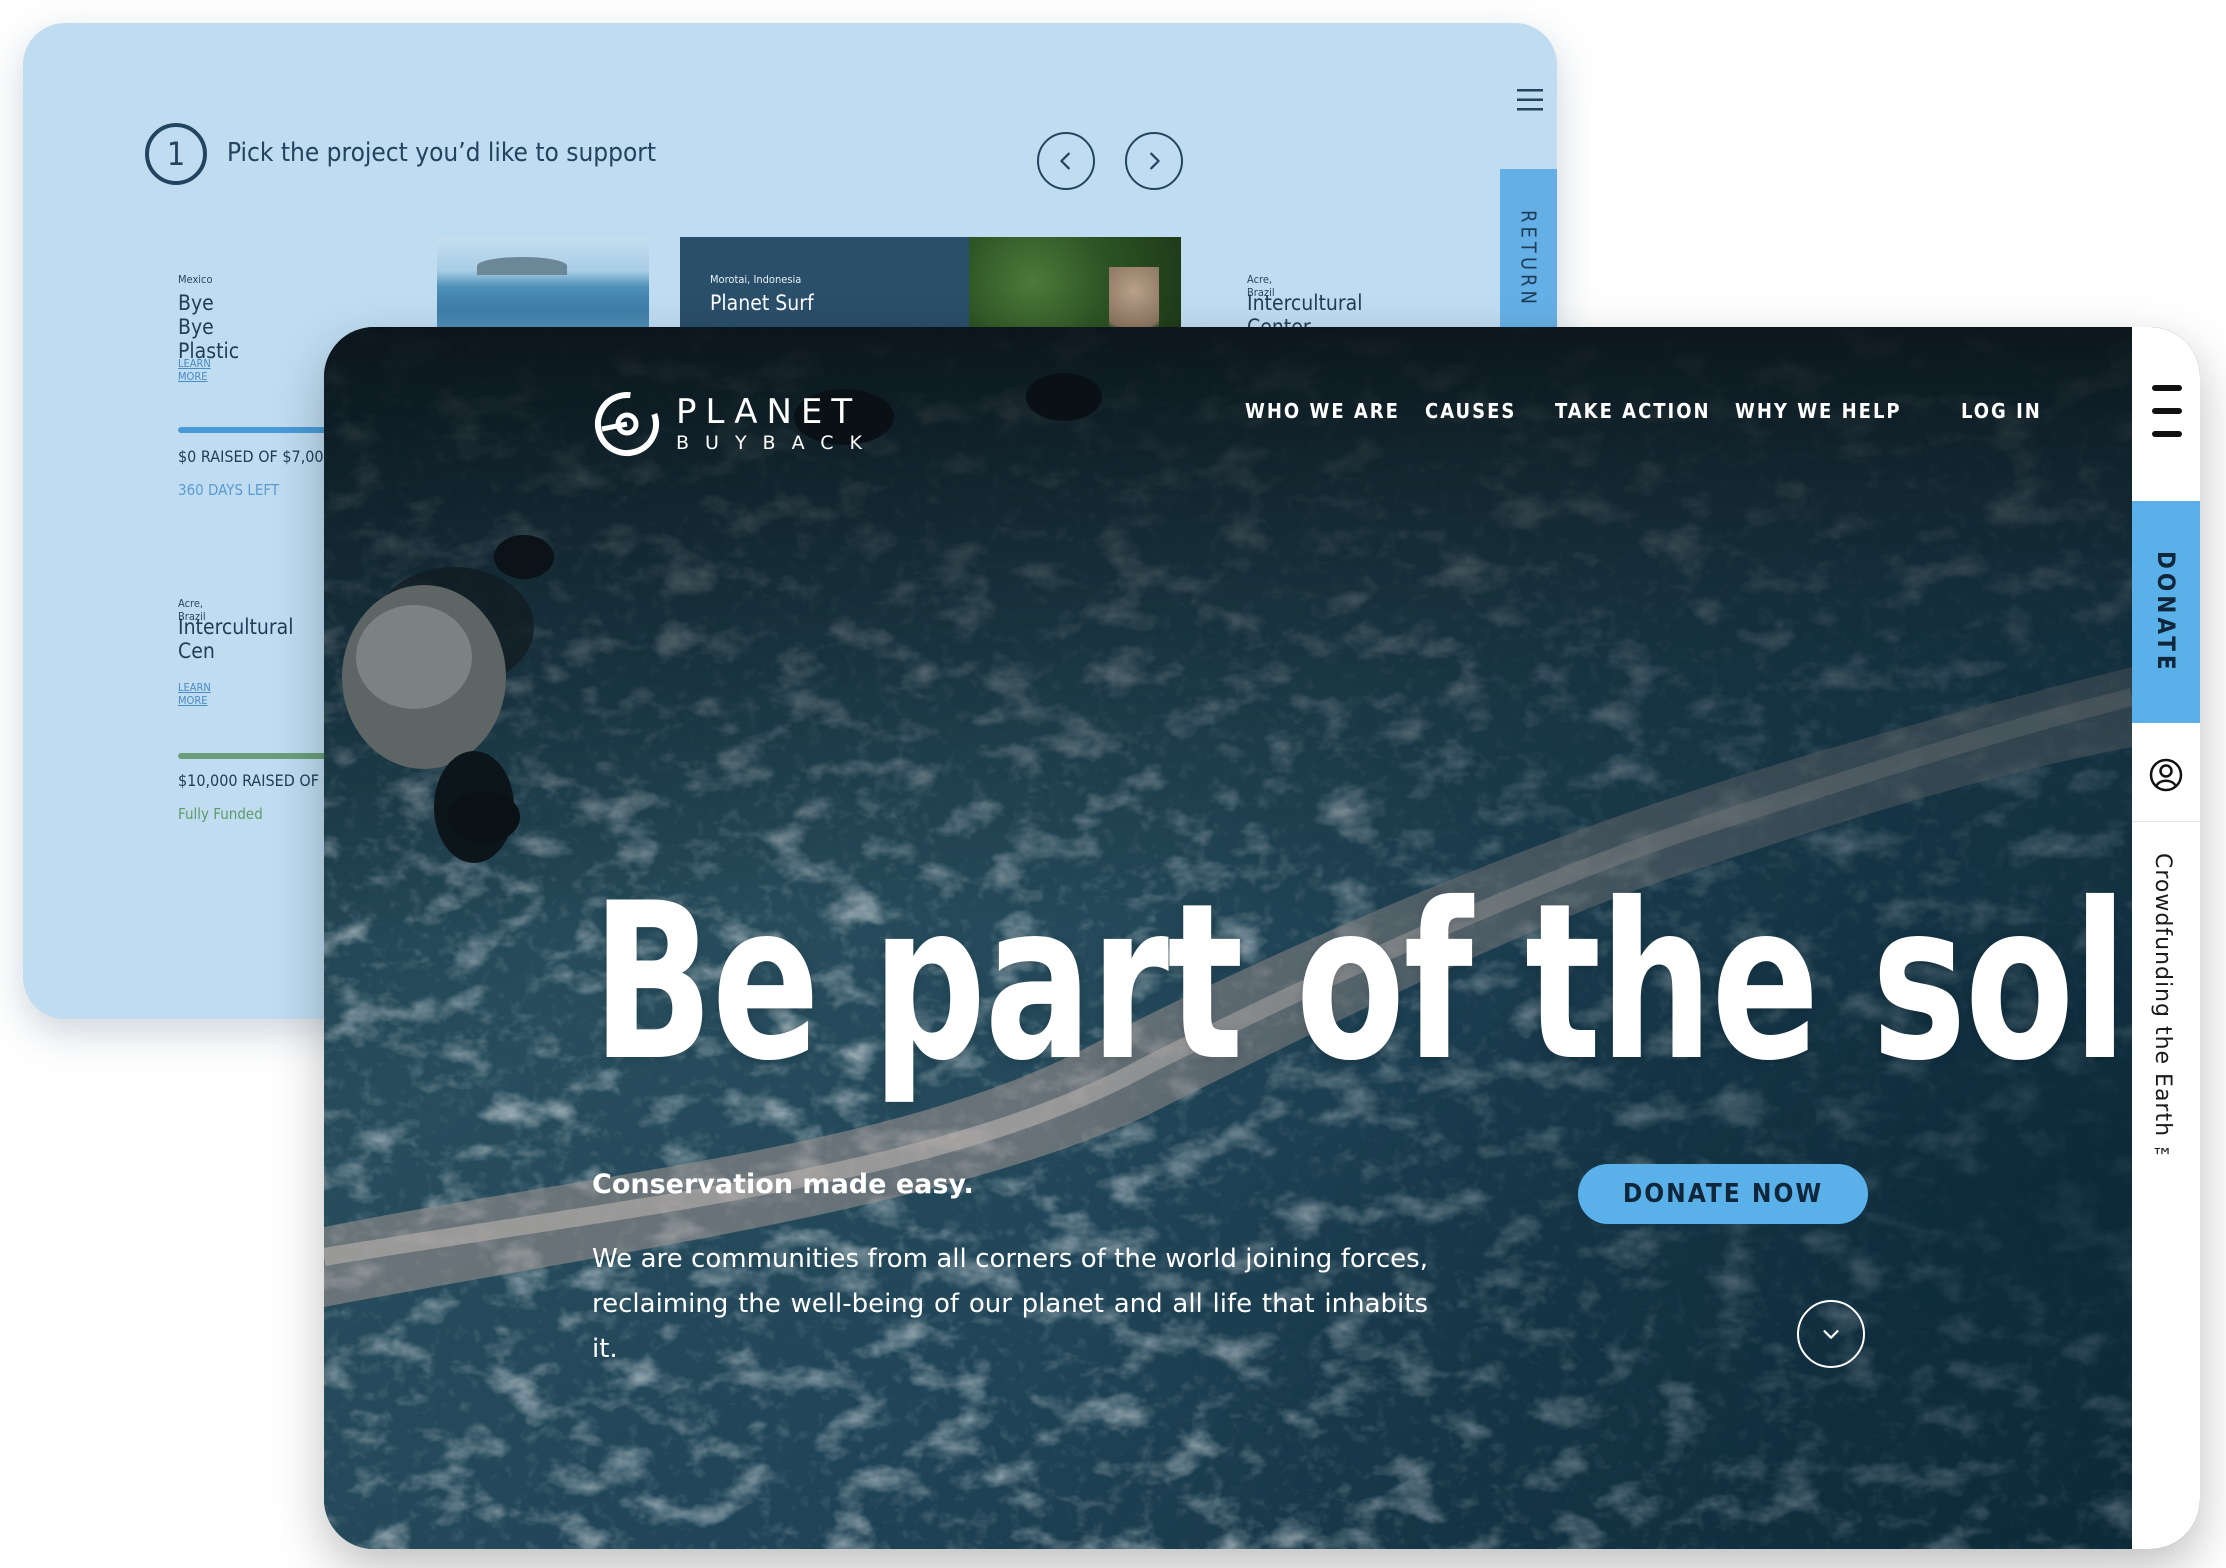  Describe the element at coordinates (236, 639) in the screenshot. I see `project-name: Intercultural Cen` at that location.